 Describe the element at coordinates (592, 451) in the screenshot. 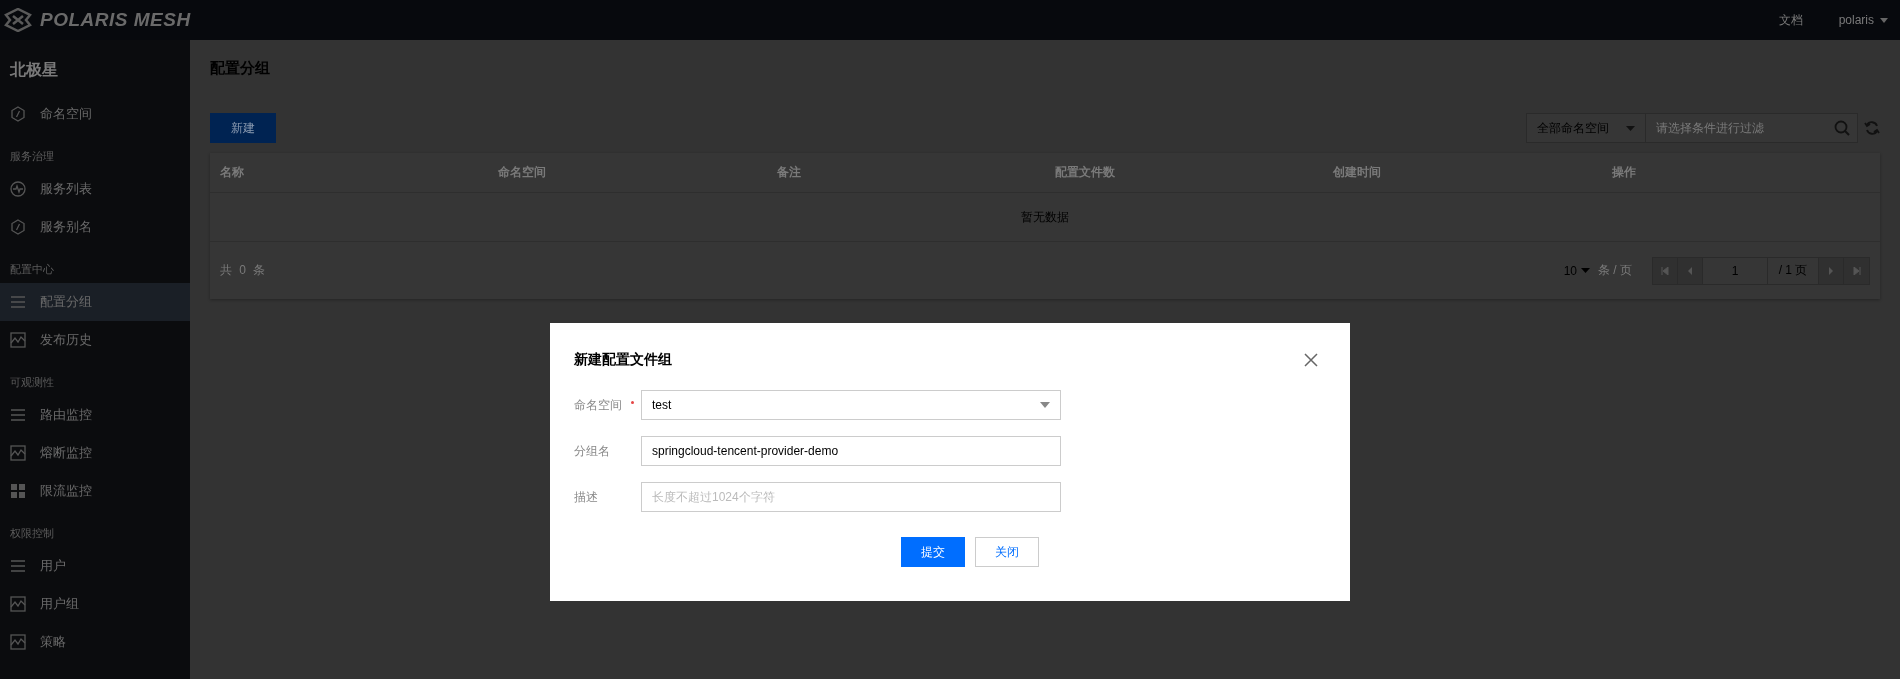

I see `field-label: 分组名` at that location.